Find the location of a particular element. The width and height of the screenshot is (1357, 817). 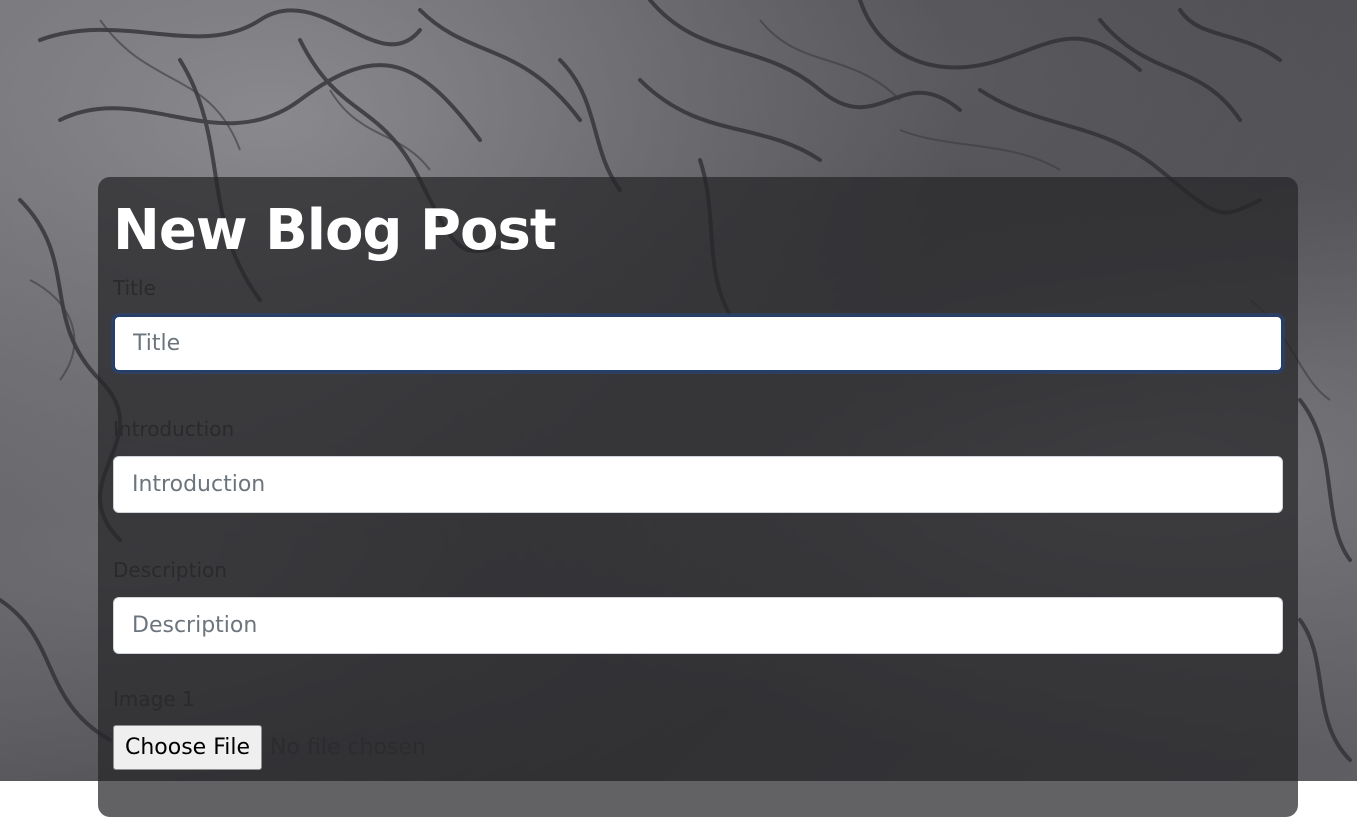

introduction-field-group: Introduction is located at coordinates (698, 463).